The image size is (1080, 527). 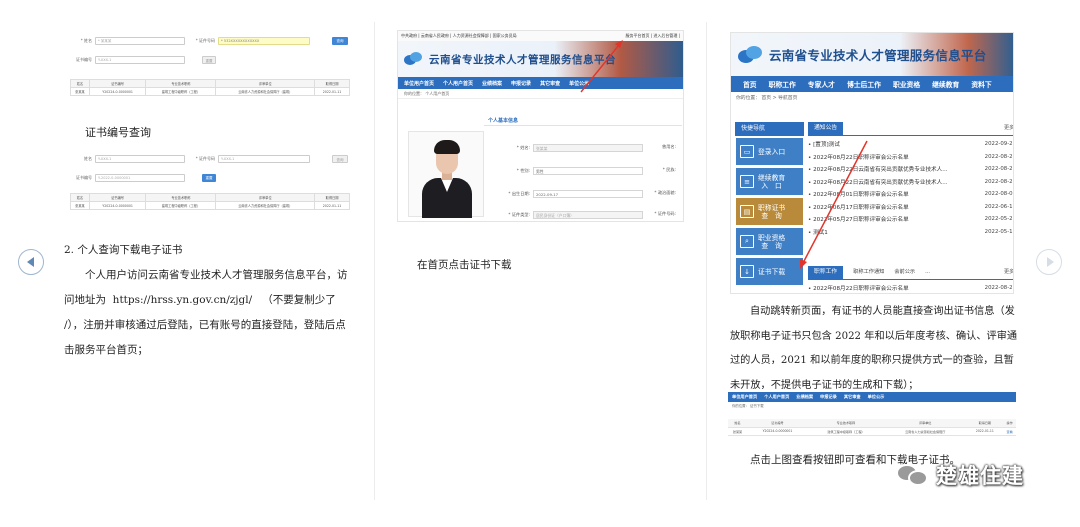 What do you see at coordinates (828, 397) in the screenshot?
I see `nav-item: 申报记录` at bounding box center [828, 397].